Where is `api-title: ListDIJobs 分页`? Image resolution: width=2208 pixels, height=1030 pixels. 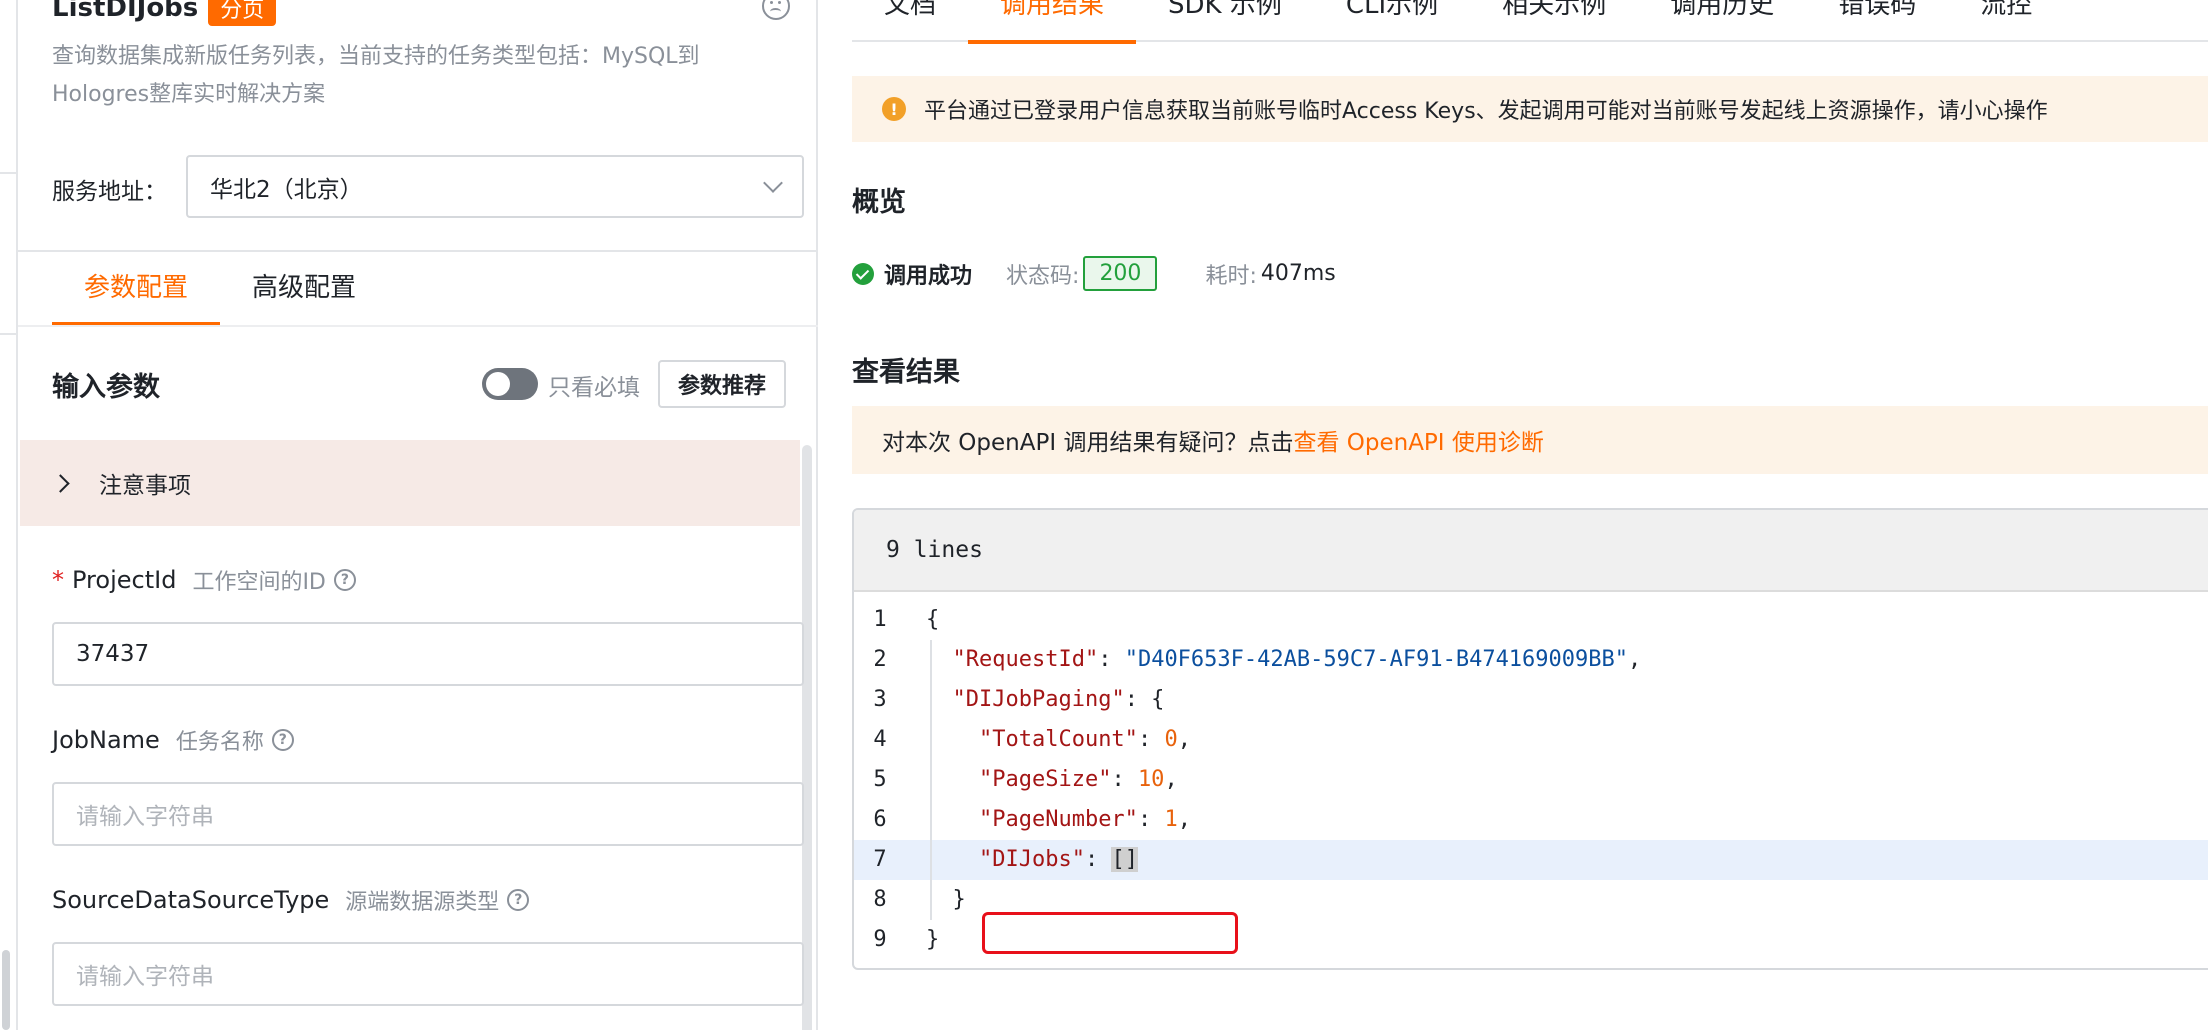 api-title: ListDIJobs 分页 is located at coordinates (164, 13).